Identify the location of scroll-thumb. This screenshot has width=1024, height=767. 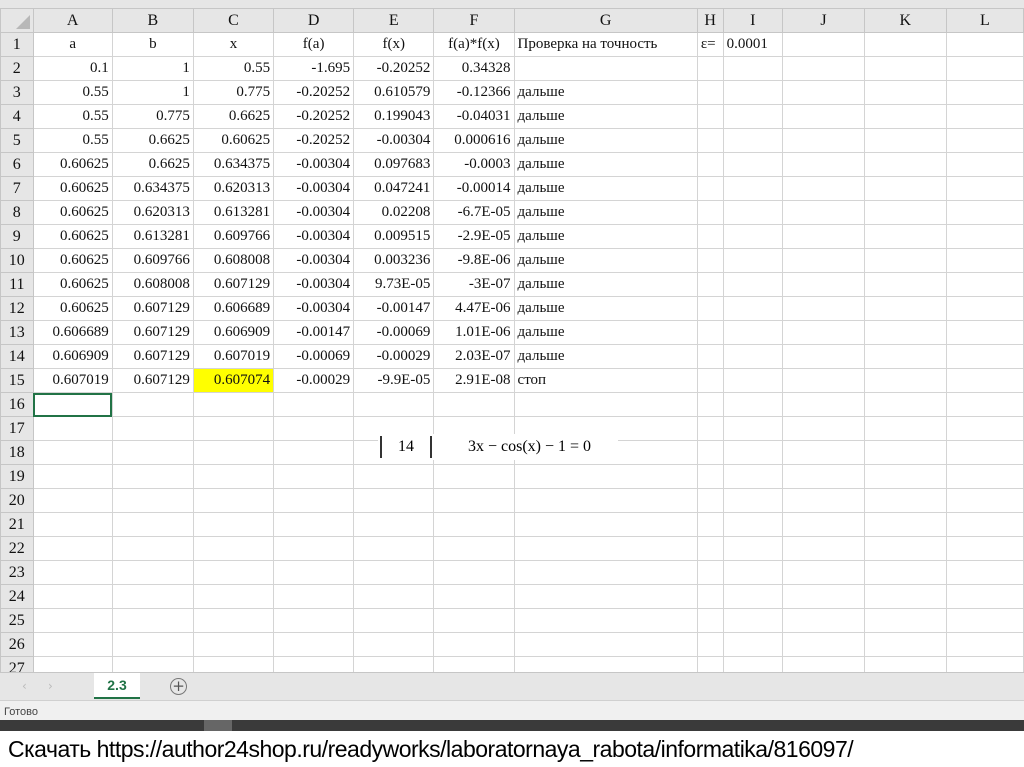
(218, 725).